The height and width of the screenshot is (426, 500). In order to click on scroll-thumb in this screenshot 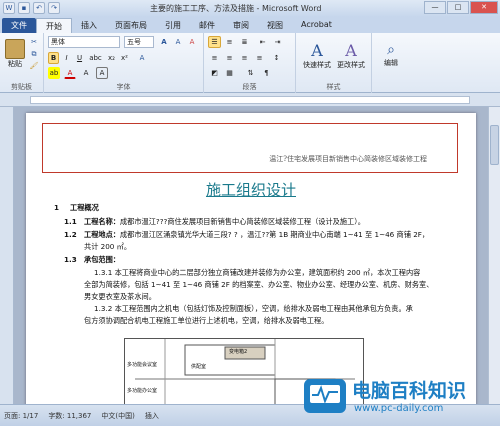, I will do `click(494, 145)`.